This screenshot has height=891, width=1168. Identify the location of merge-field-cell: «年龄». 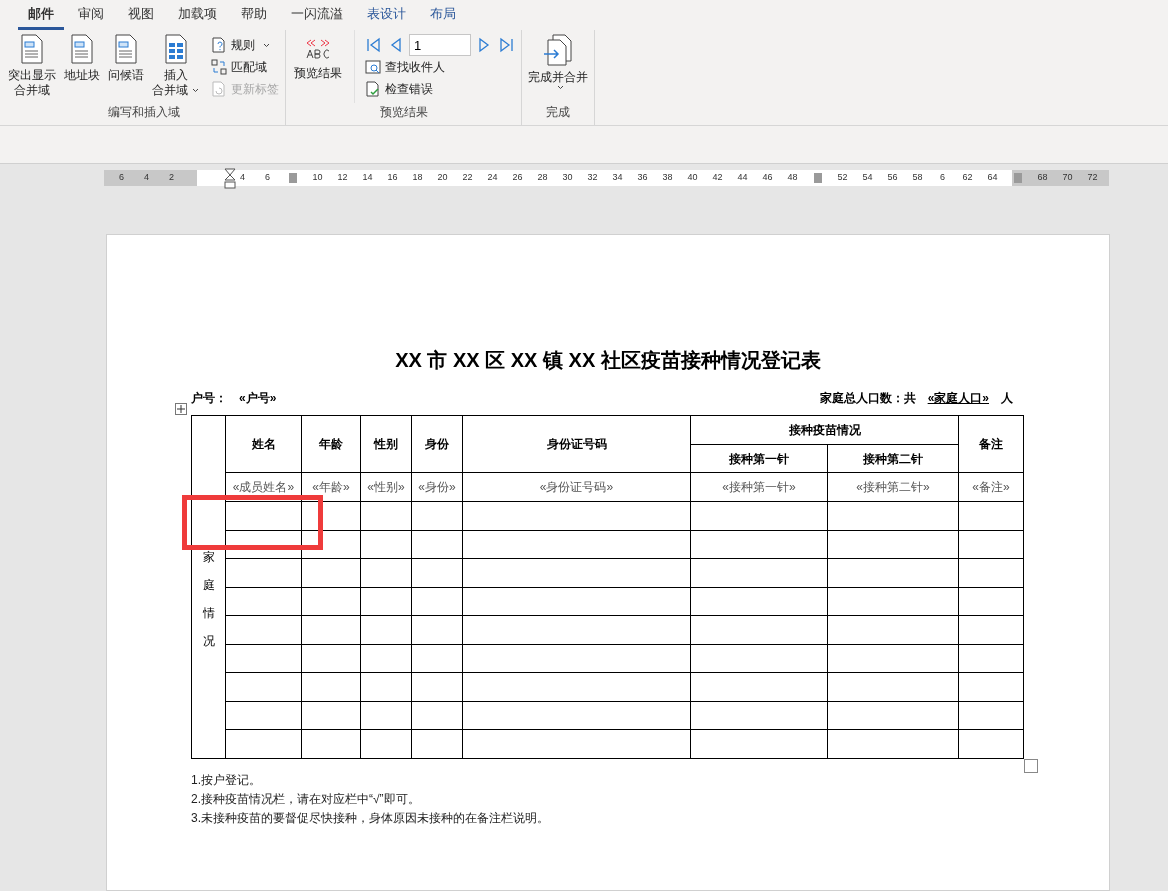
(331, 487).